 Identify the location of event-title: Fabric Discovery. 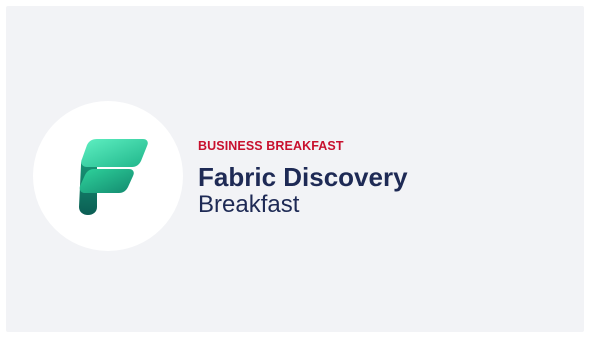
(303, 177).